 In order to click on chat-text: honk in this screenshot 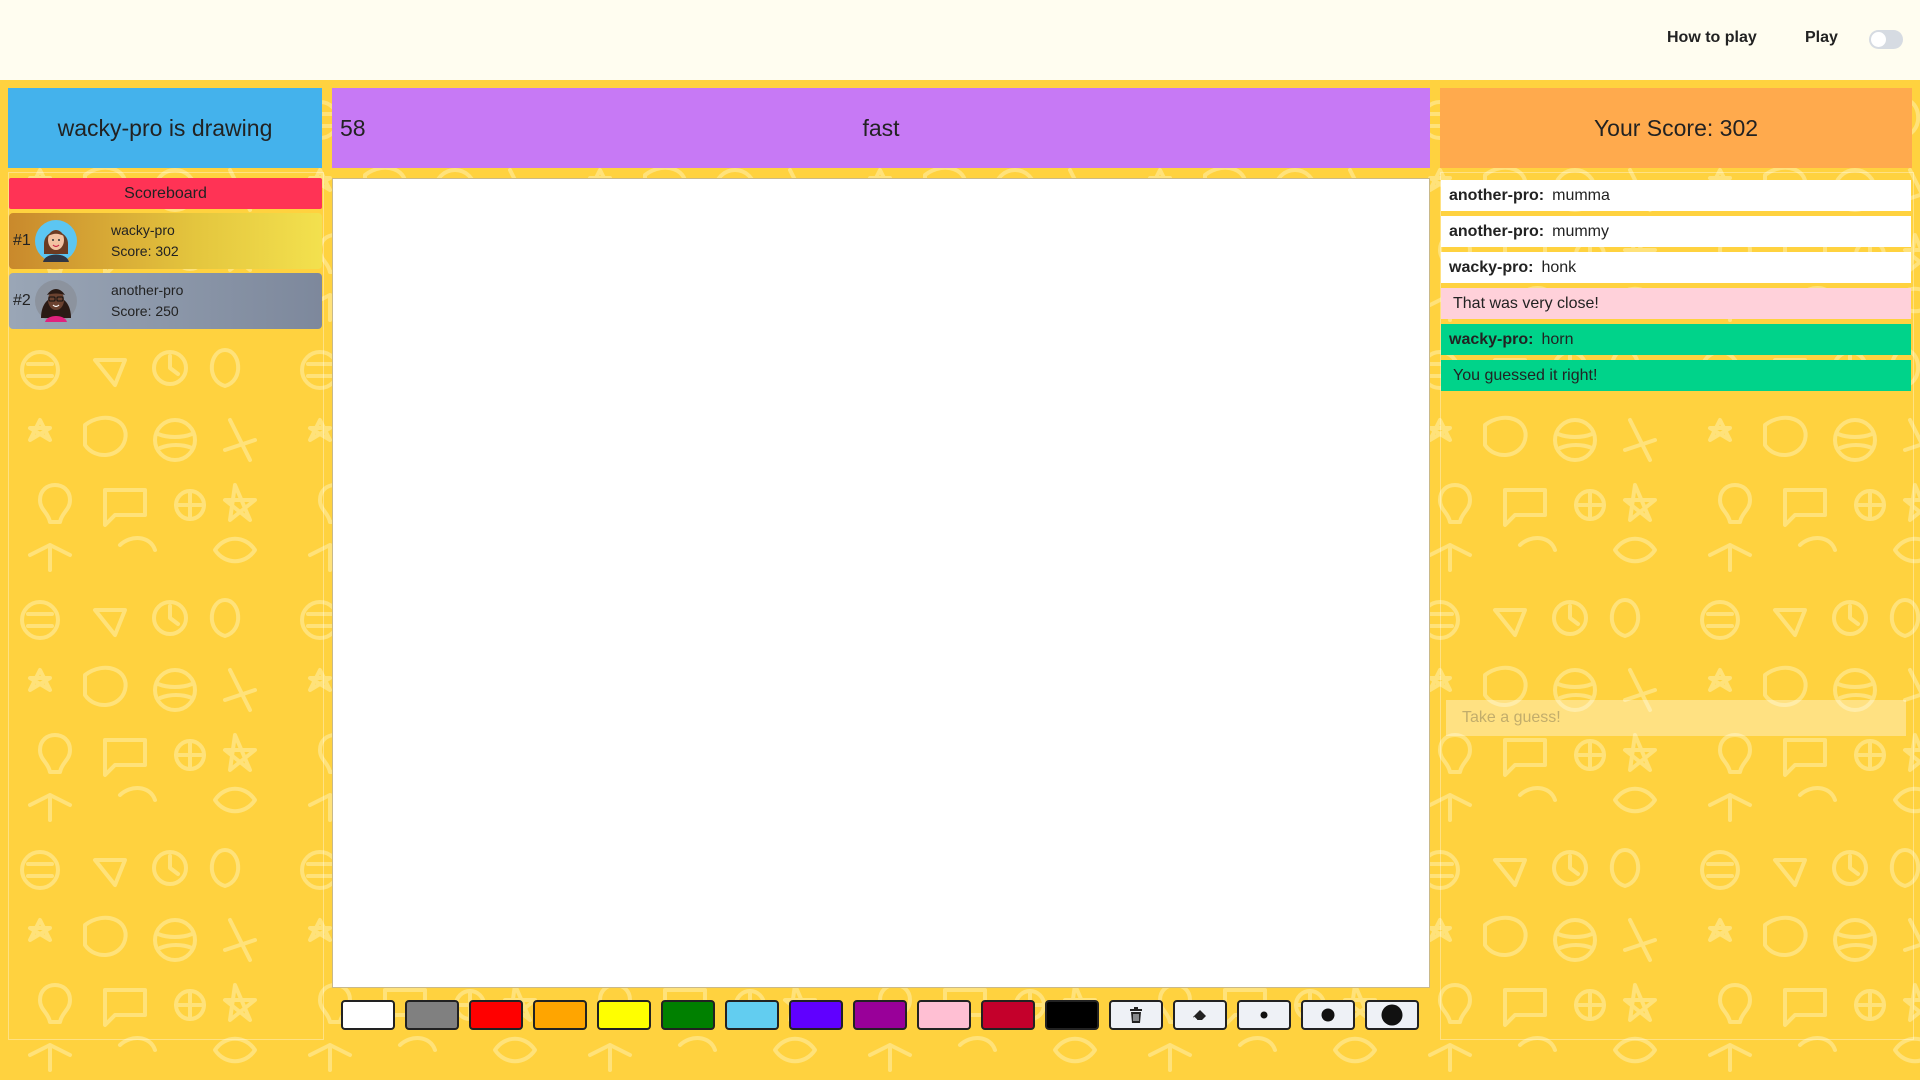, I will do `click(1559, 267)`.